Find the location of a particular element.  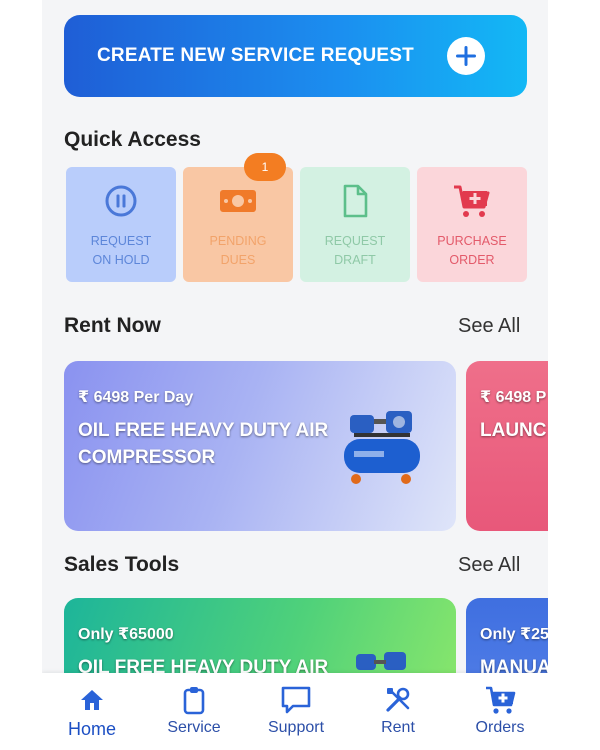

rent-now-title: Rent Now is located at coordinates (112, 325).